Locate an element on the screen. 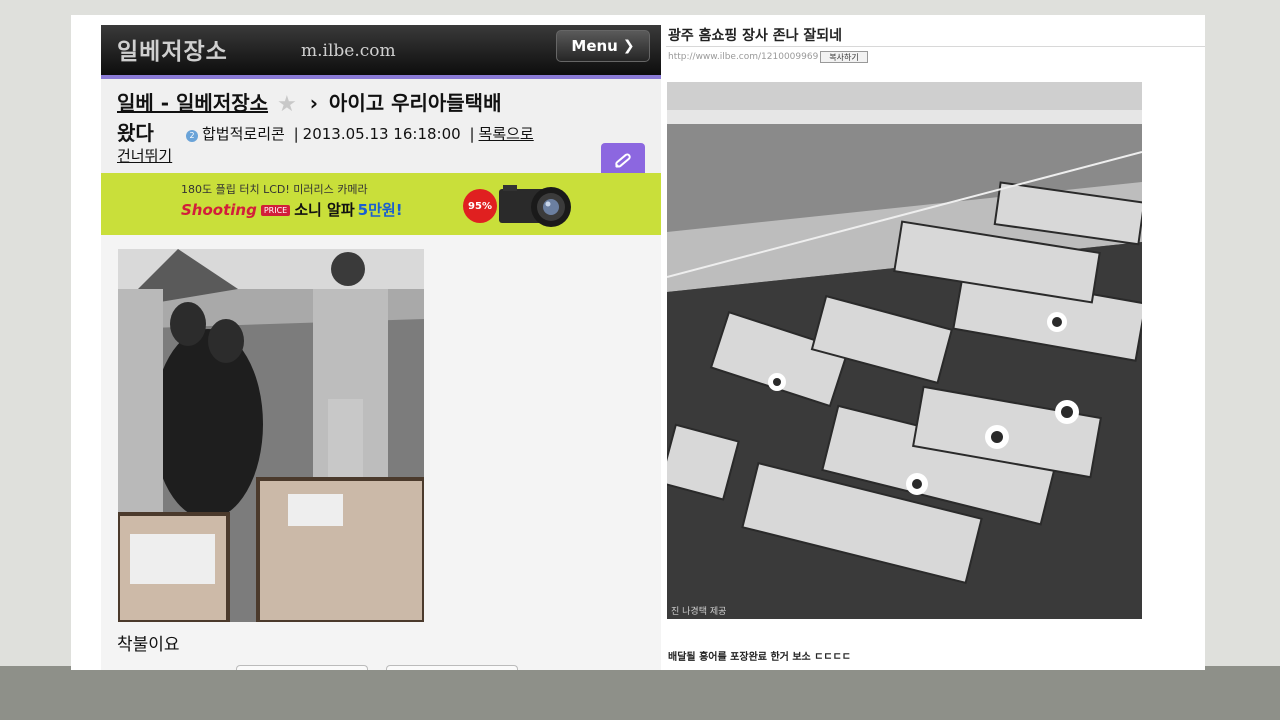 This screenshot has height=720, width=1280. site-logo: 일베저장소 is located at coordinates (172, 49).